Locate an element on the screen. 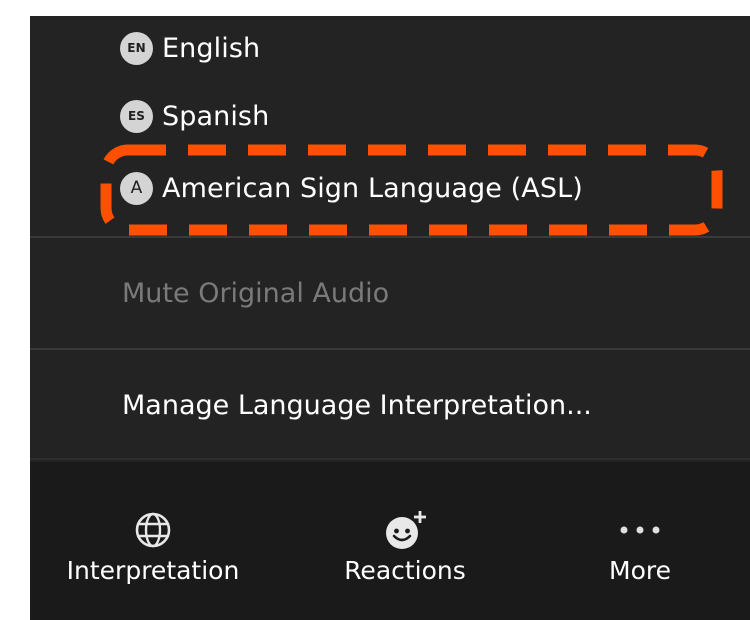  interpretation-label: Interpretation is located at coordinates (153, 570).